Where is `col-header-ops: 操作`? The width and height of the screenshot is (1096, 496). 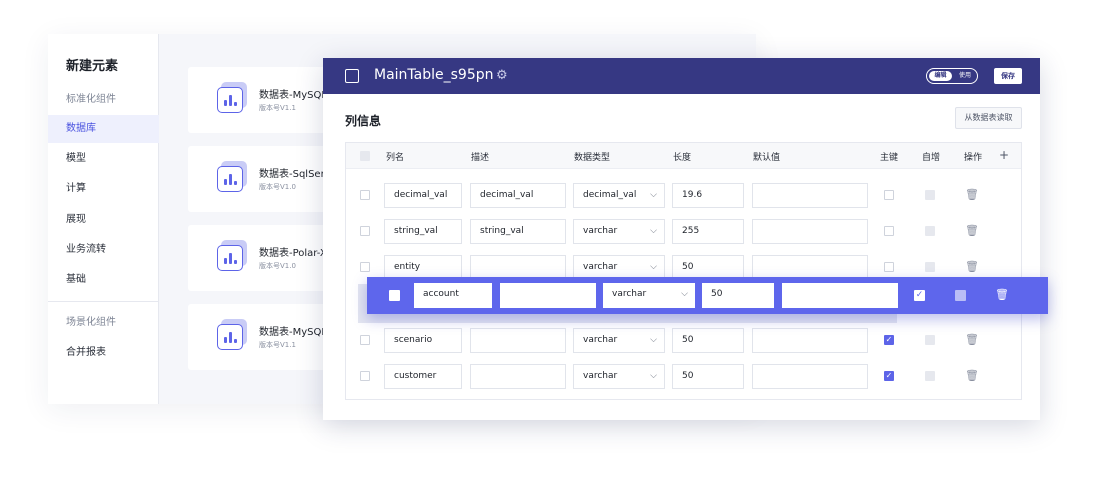 col-header-ops: 操作 is located at coordinates (973, 158).